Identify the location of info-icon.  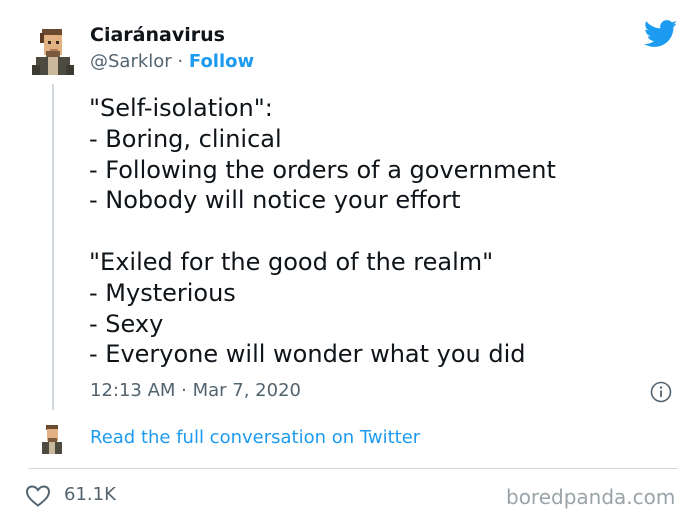
(661, 392).